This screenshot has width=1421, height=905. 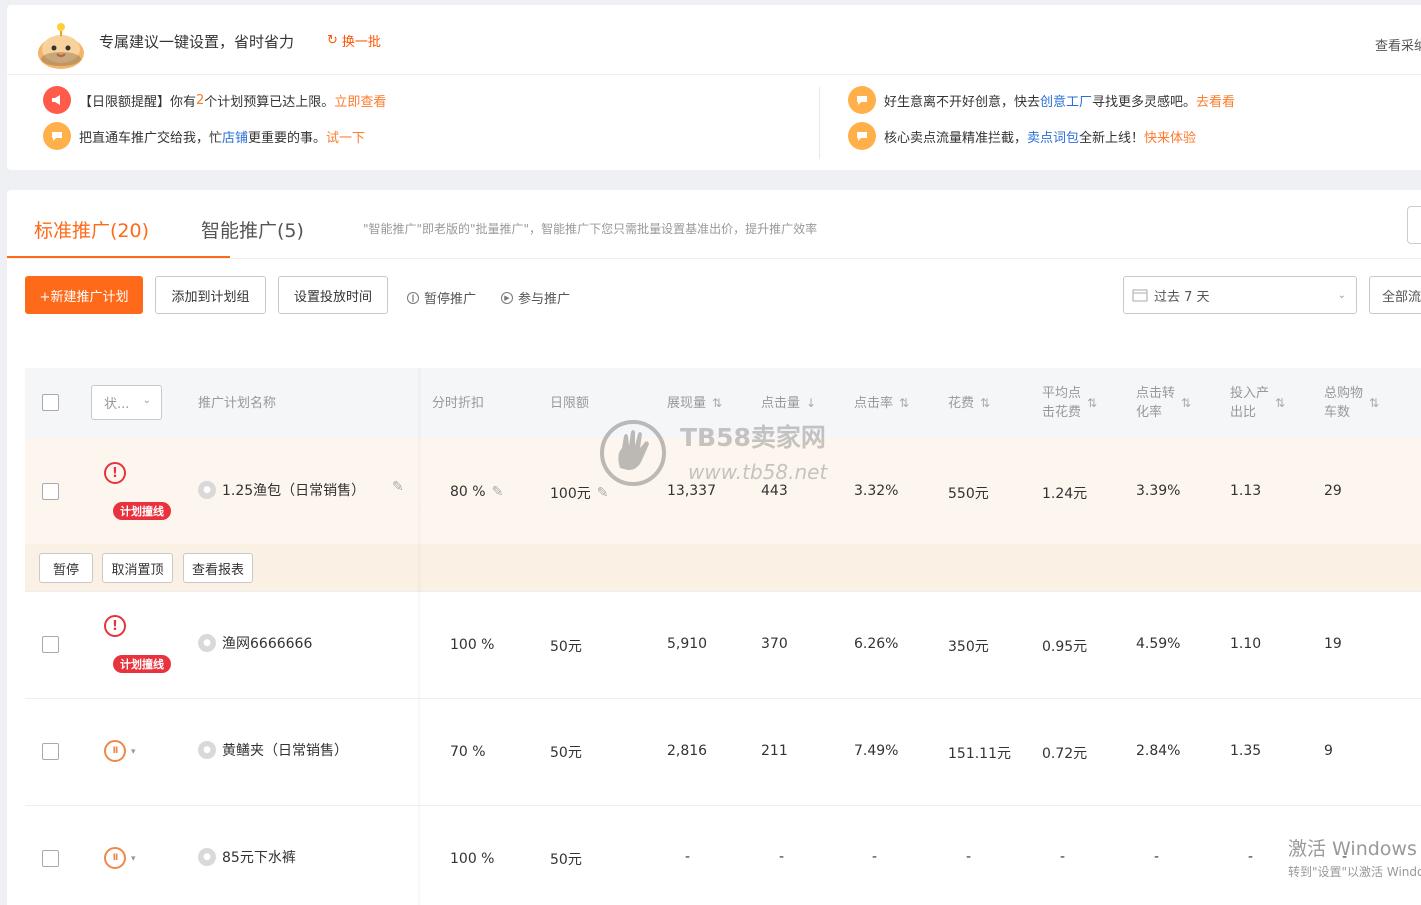 What do you see at coordinates (1069, 403) in the screenshot?
I see `th-avg-cpc: 平均点 击花费 ⇅` at bounding box center [1069, 403].